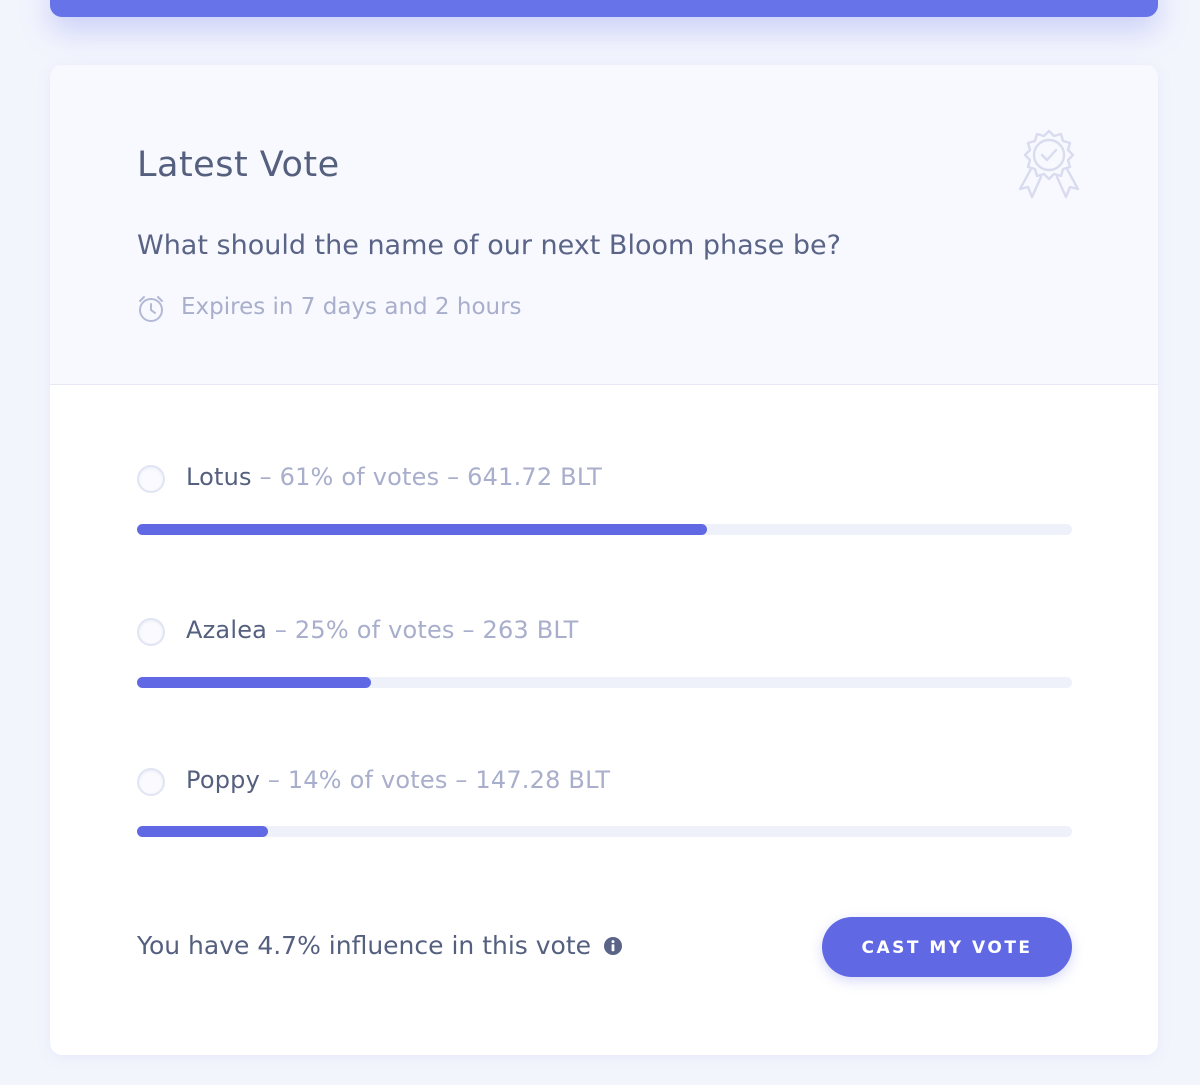 This screenshot has width=1200, height=1085. Describe the element at coordinates (219, 477) in the screenshot. I see `option-name: Lotus` at that location.